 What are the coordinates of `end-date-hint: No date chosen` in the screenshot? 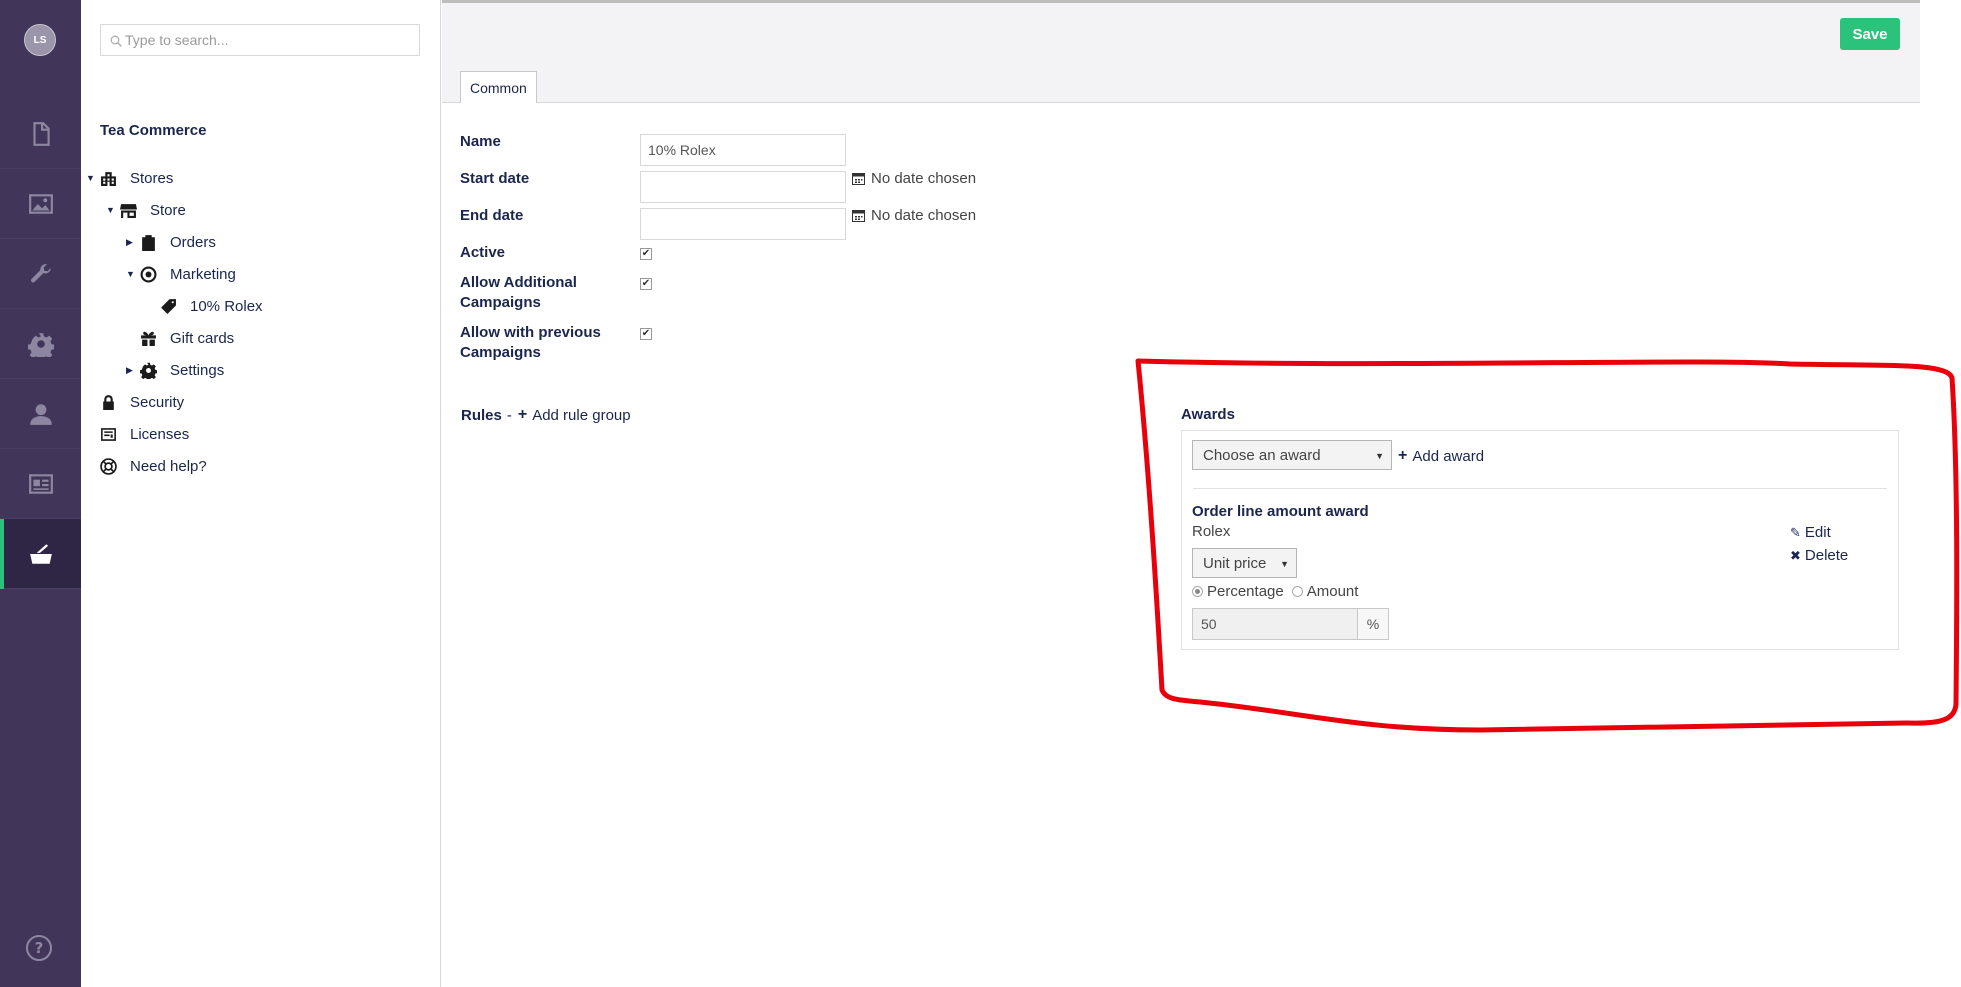 It's located at (914, 215).